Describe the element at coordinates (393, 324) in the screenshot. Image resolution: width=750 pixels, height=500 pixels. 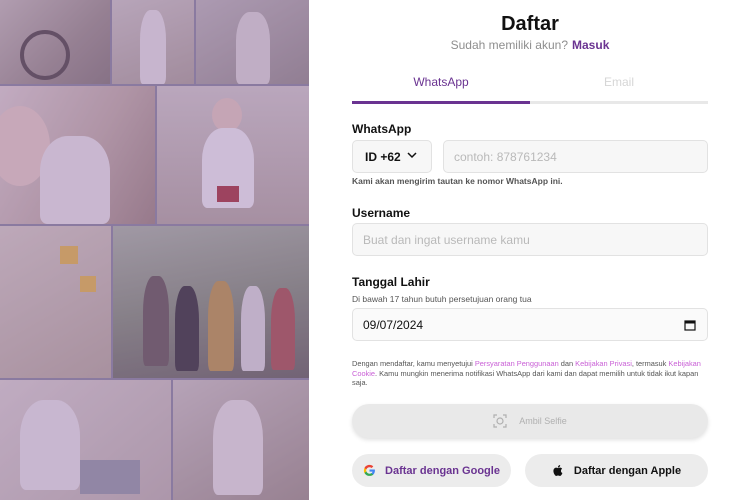
I see `birthdate-value: 09/07/2024` at that location.